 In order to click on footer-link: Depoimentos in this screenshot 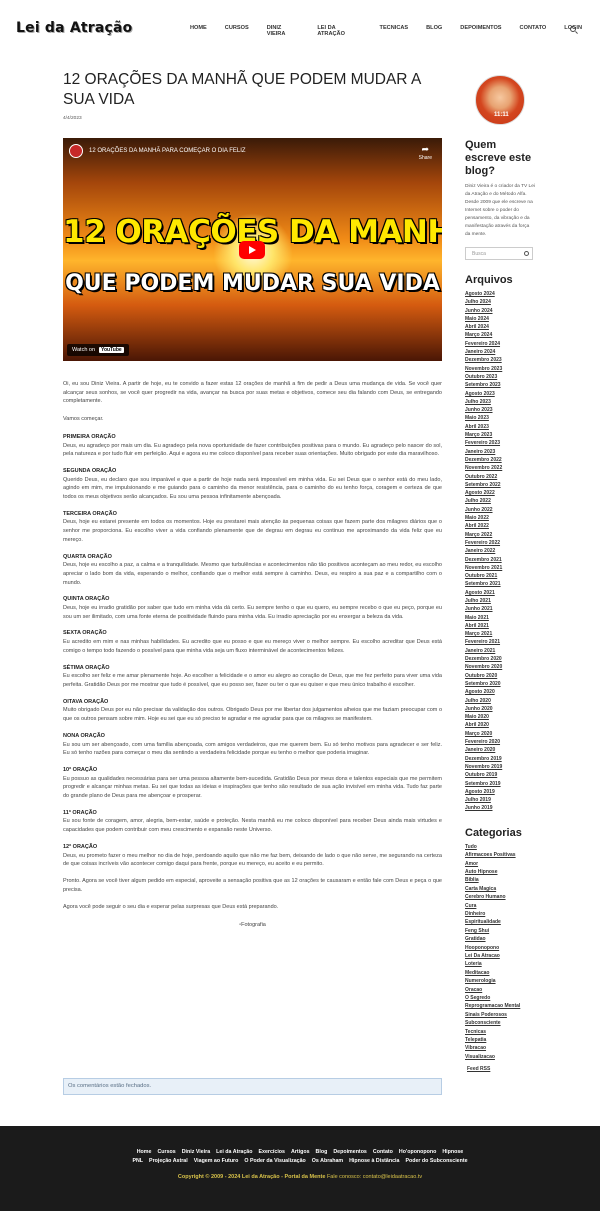, I will do `click(350, 1152)`.